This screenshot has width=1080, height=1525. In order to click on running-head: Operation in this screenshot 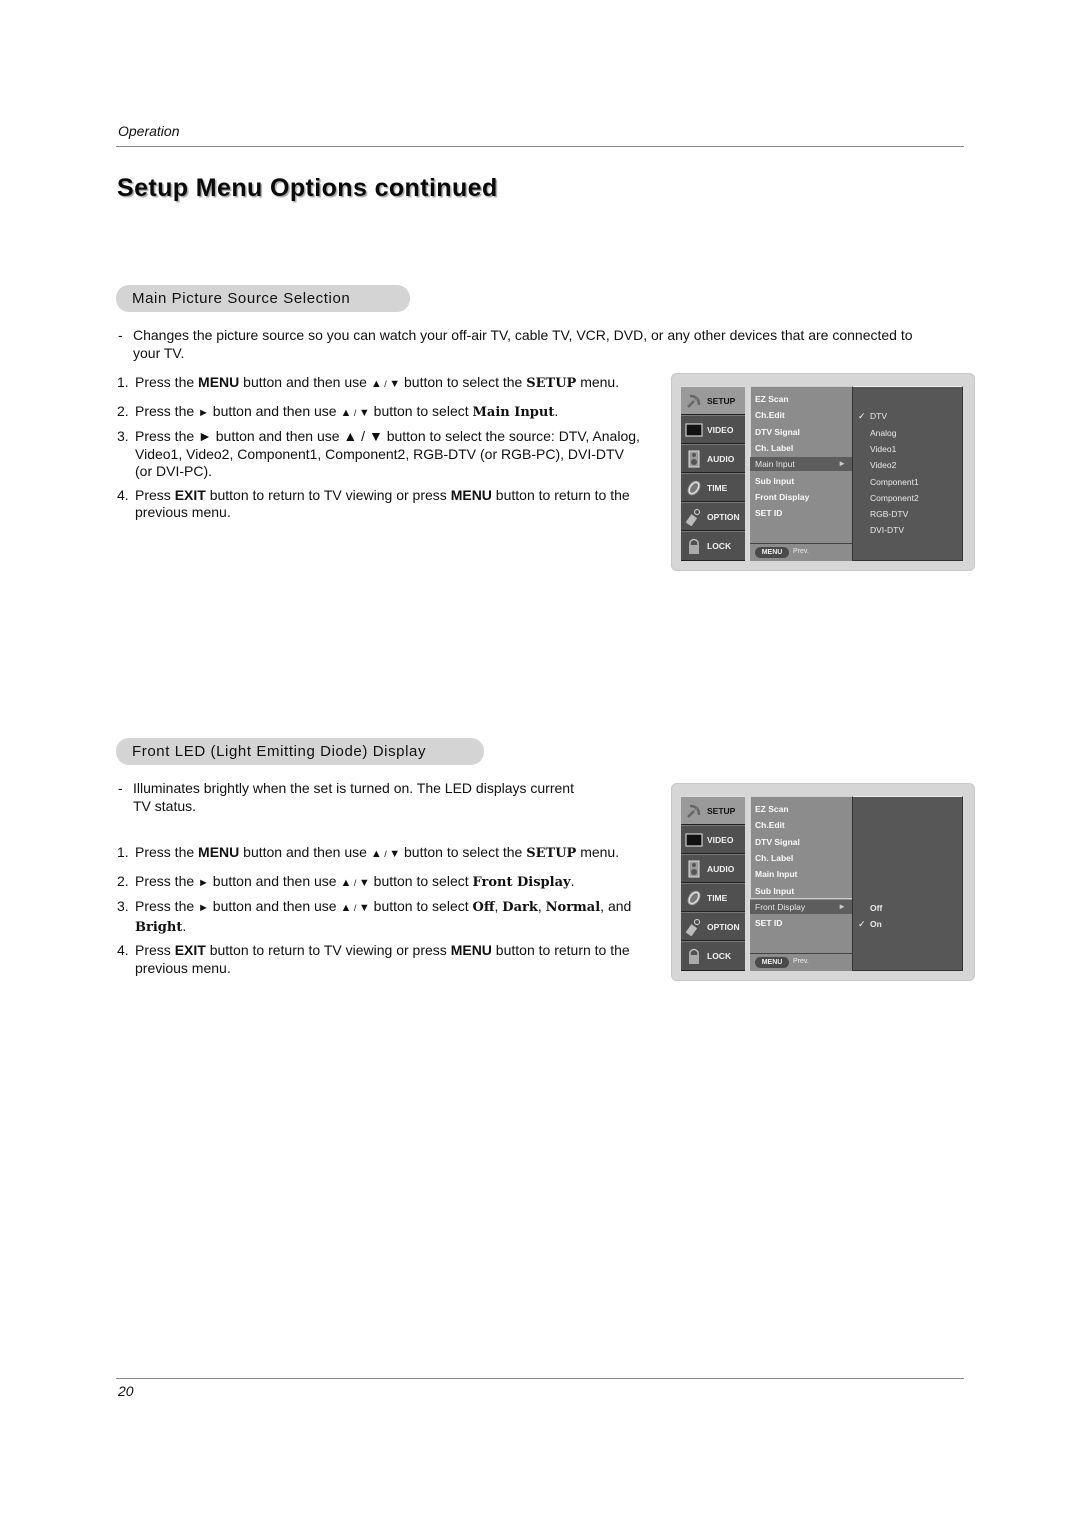, I will do `click(149, 131)`.